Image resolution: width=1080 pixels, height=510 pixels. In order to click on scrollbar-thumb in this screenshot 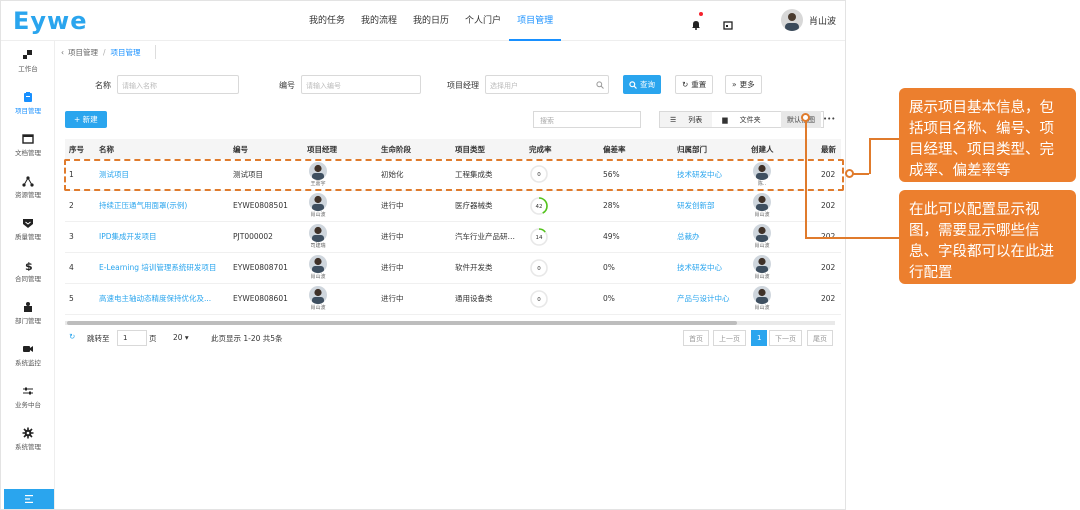, I will do `click(402, 323)`.